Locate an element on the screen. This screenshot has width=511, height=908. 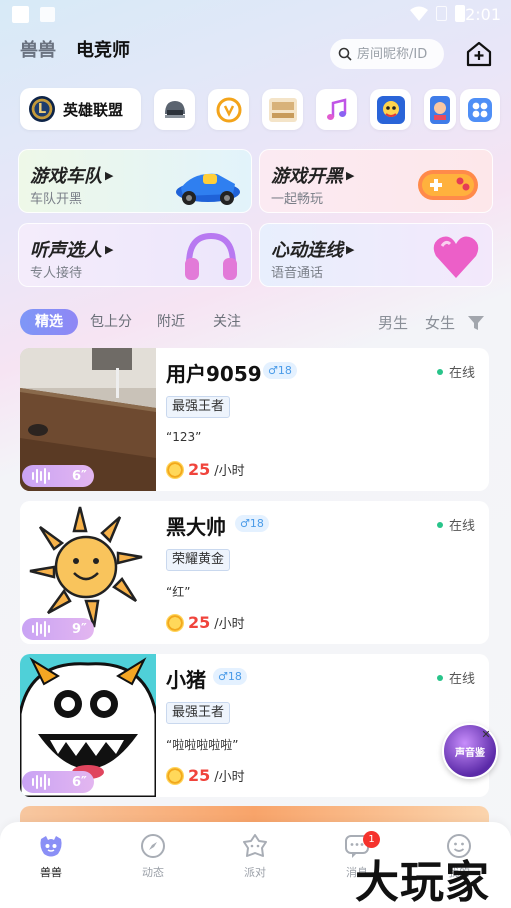
watermark: 大玩家 is located at coordinates (422, 882).